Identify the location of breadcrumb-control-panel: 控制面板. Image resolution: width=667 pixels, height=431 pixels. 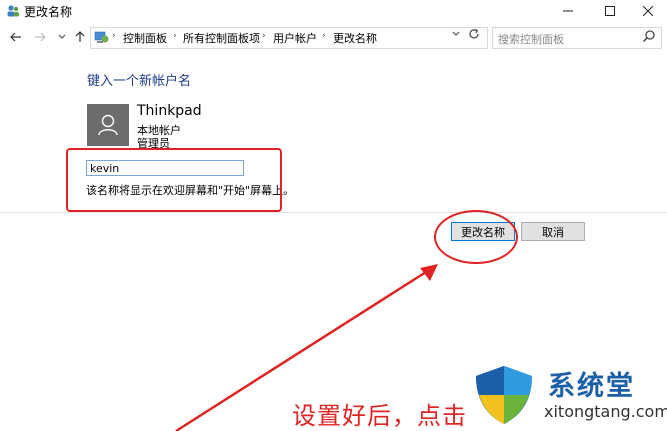
(145, 38).